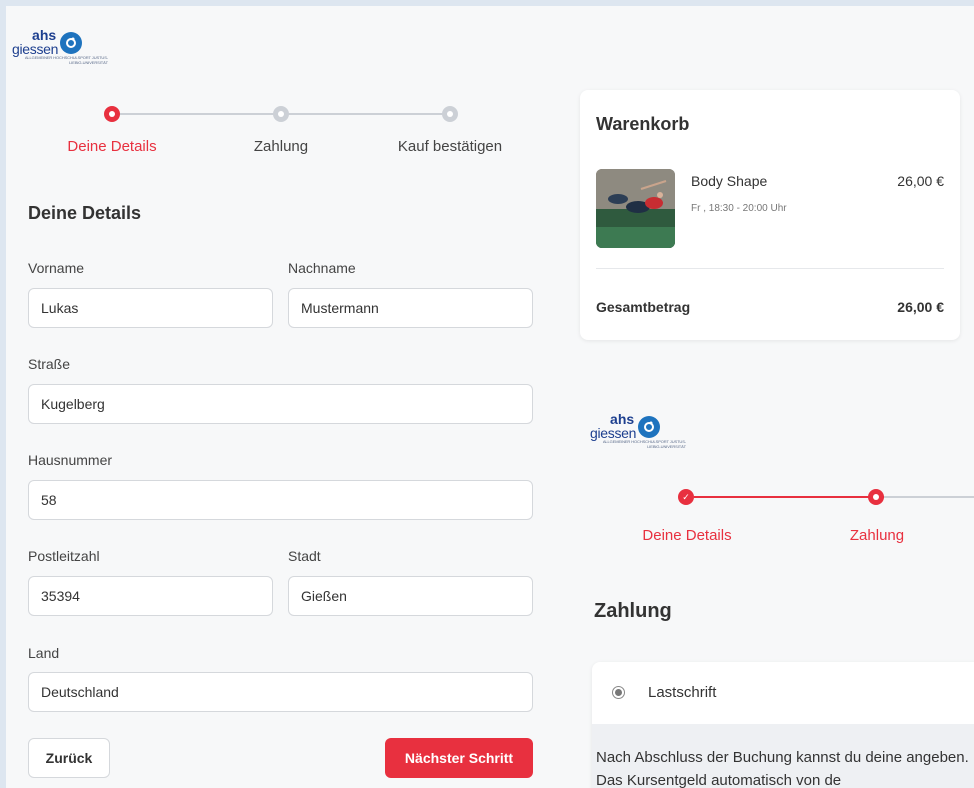 The height and width of the screenshot is (788, 974). Describe the element at coordinates (281, 146) in the screenshot. I see `step-2-label: Zahlung` at that location.